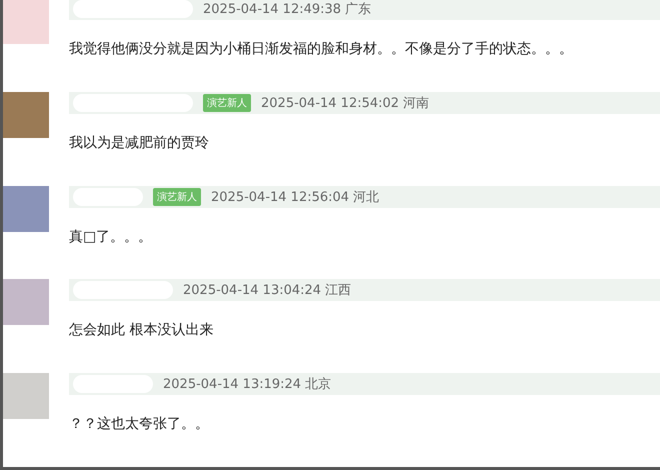 Image resolution: width=660 pixels, height=470 pixels. Describe the element at coordinates (139, 143) in the screenshot. I see `comment-text: 我以为是减肥前的贾玲` at that location.